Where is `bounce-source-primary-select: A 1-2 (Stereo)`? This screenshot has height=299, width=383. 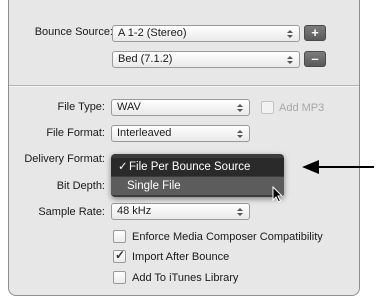
bounce-source-primary-select: A 1-2 (Stereo) is located at coordinates (206, 33).